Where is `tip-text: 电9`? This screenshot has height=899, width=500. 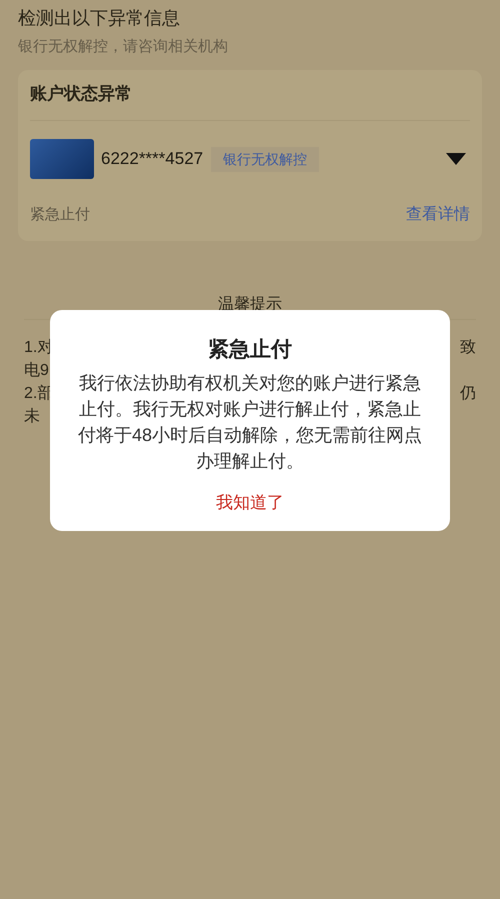 tip-text: 电9 is located at coordinates (36, 370).